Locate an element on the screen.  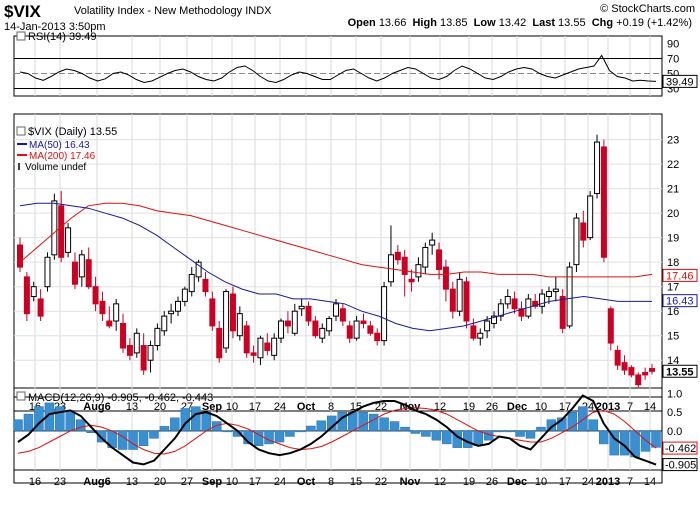
x-tick-label: 24 is located at coordinates (280, 482).